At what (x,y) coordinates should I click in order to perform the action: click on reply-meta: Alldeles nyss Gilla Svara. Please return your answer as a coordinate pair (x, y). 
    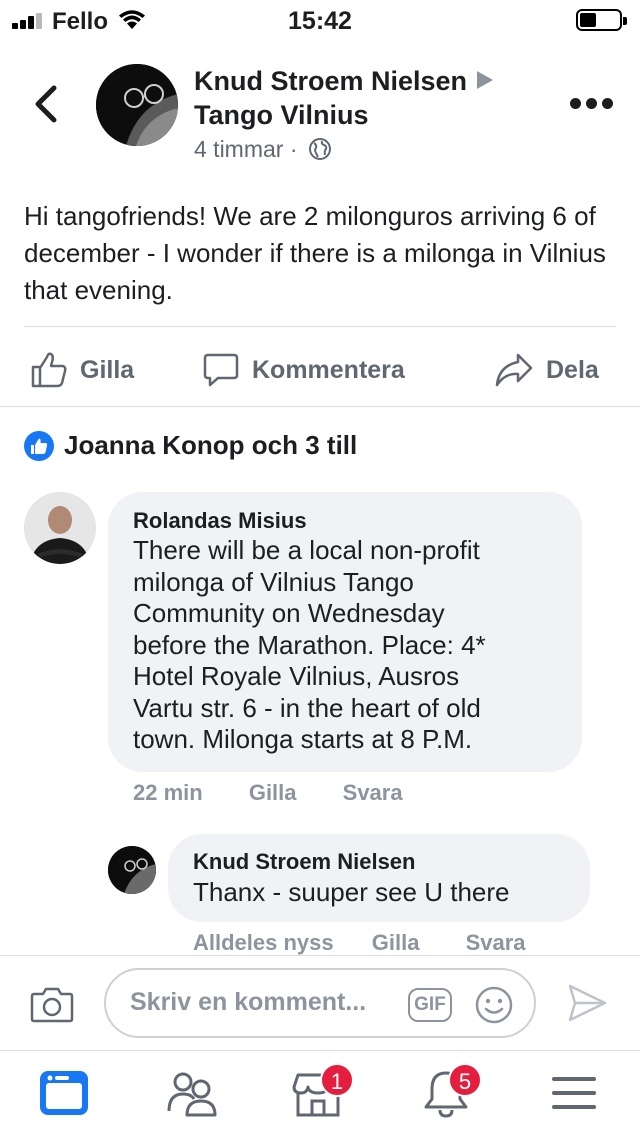
    Looking at the image, I should click on (379, 943).